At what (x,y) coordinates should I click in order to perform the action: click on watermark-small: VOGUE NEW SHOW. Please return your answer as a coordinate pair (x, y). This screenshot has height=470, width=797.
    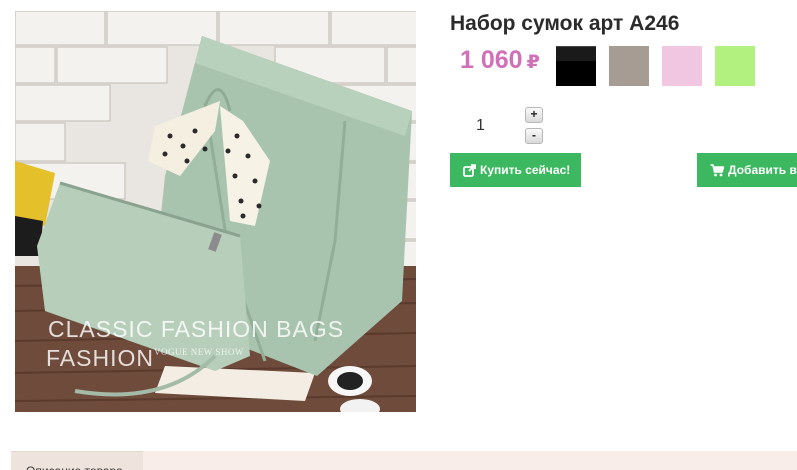
    Looking at the image, I should click on (199, 352).